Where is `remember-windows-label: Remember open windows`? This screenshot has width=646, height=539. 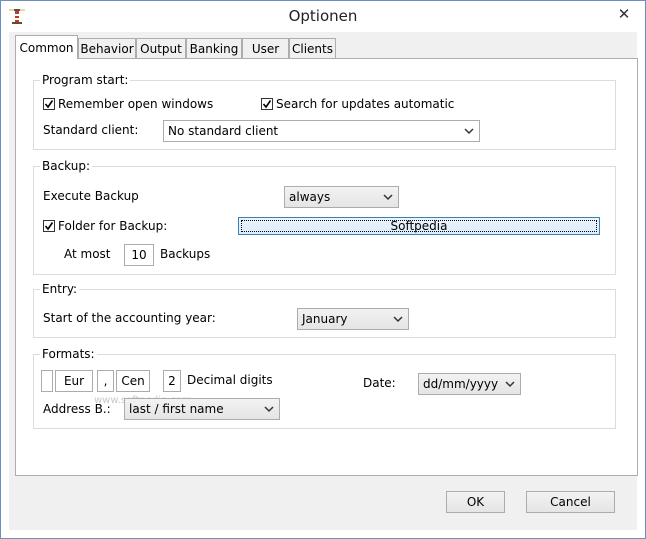 remember-windows-label: Remember open windows is located at coordinates (136, 104).